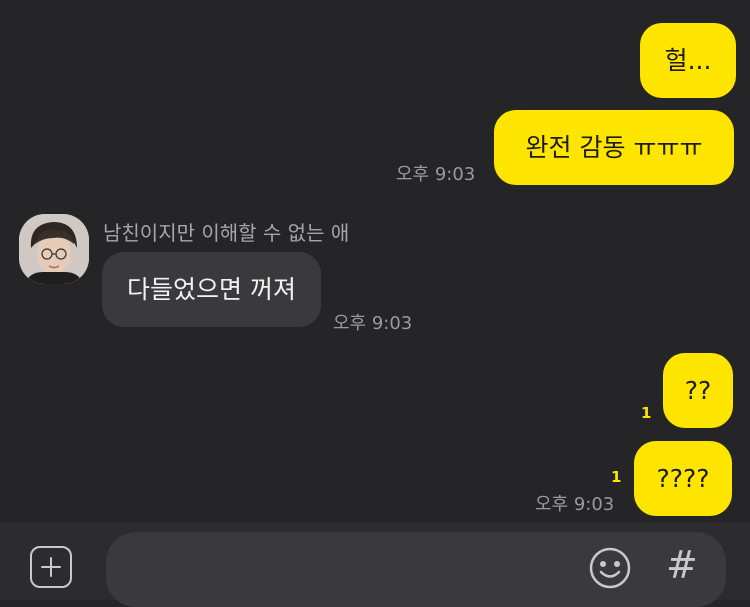  What do you see at coordinates (51, 567) in the screenshot?
I see `attach-plus-icon` at bounding box center [51, 567].